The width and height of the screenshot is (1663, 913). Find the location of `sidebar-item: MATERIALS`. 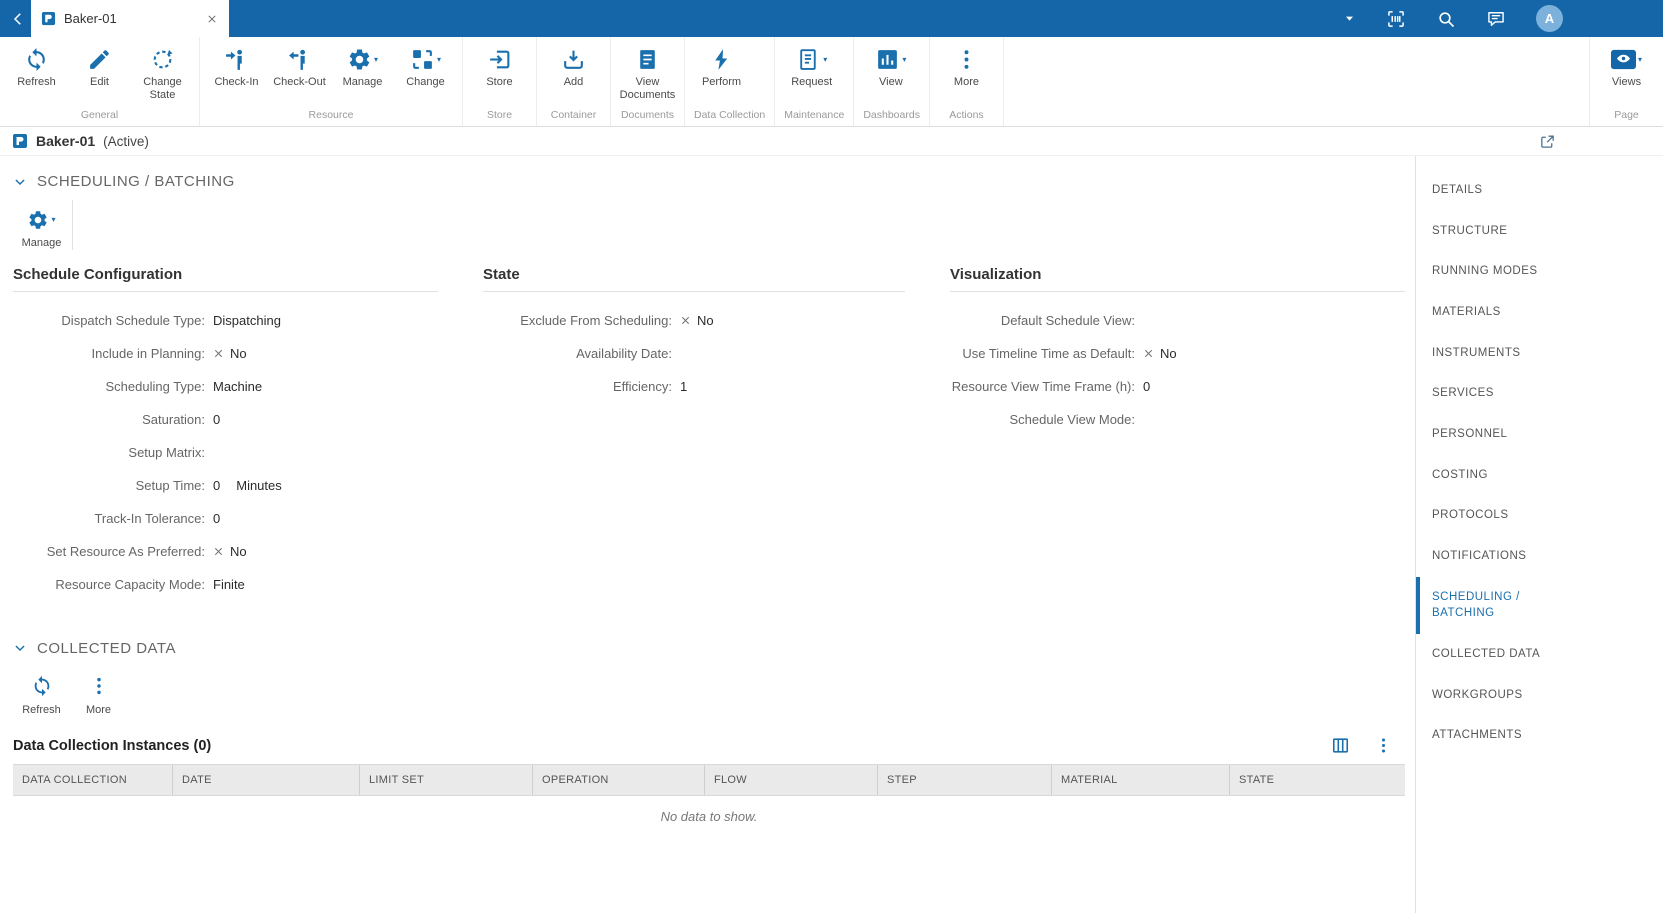

sidebar-item: MATERIALS is located at coordinates (1490, 312).